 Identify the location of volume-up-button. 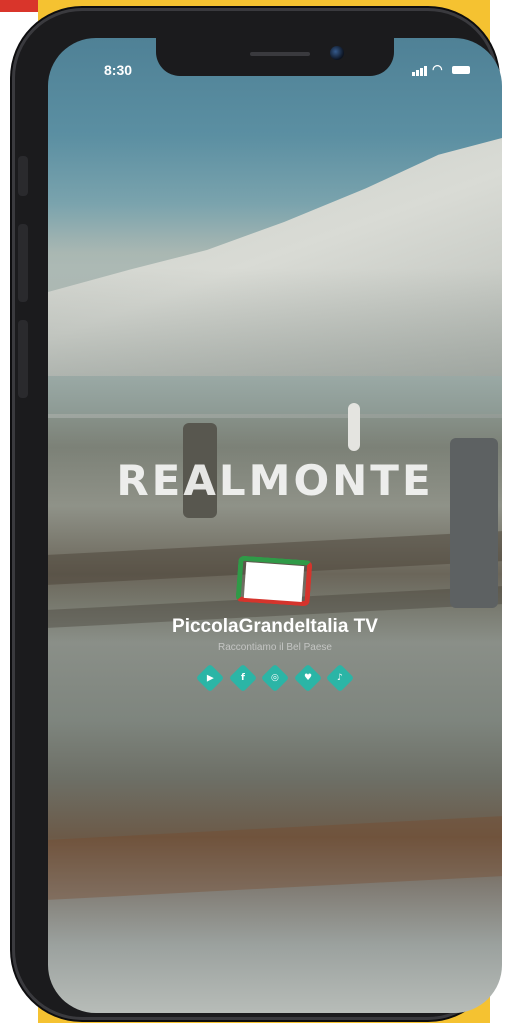
(23, 263).